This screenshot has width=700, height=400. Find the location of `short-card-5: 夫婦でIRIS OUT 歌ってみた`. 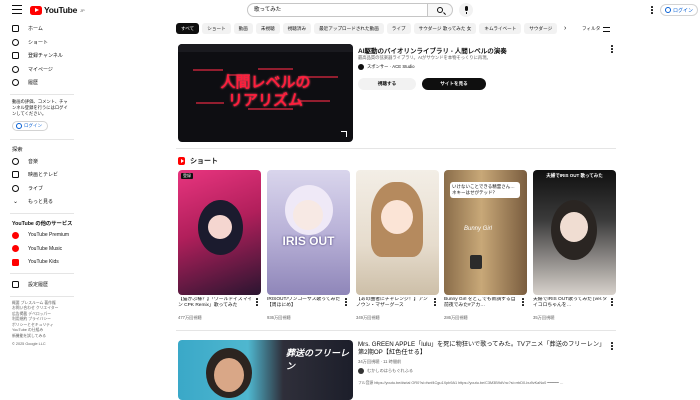

short-card-5: 夫婦でIRIS OUT 歌ってみた is located at coordinates (574, 232).